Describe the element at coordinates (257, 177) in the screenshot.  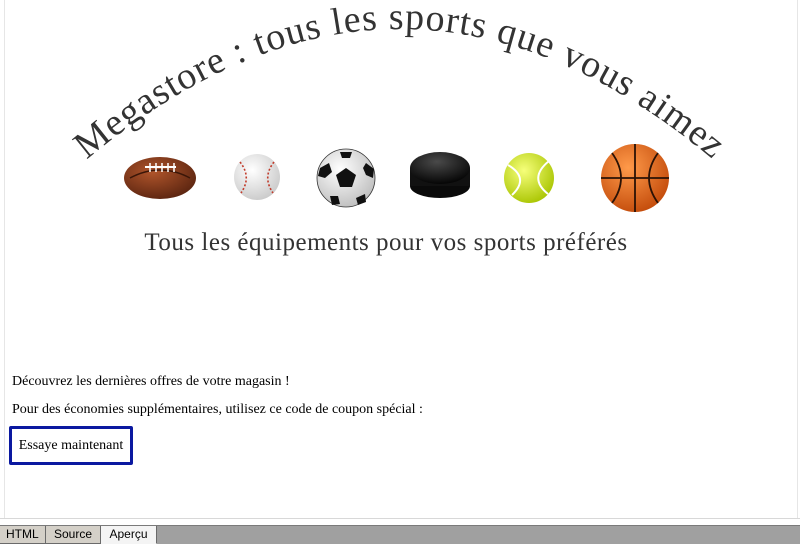
I see `baseball-icon` at that location.